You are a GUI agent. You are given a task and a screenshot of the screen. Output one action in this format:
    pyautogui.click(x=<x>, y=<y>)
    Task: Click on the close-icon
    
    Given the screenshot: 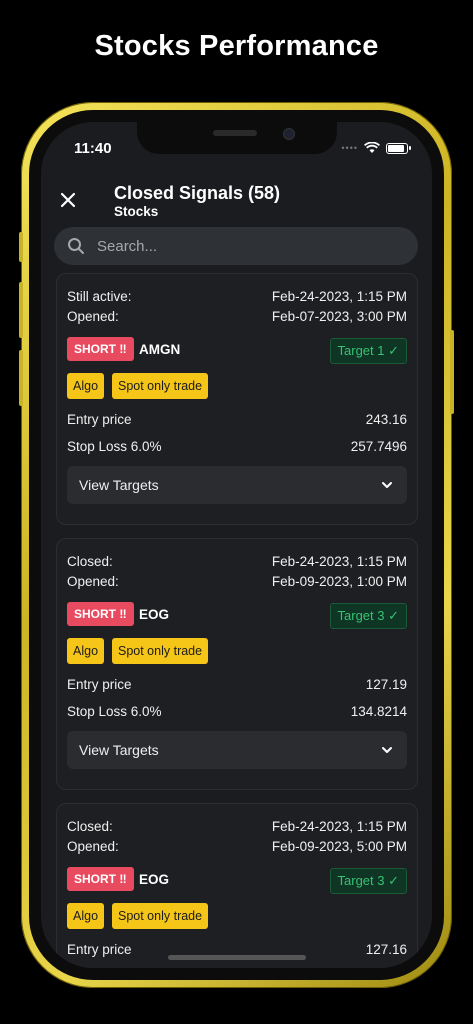 What is the action you would take?
    pyautogui.click(x=68, y=200)
    